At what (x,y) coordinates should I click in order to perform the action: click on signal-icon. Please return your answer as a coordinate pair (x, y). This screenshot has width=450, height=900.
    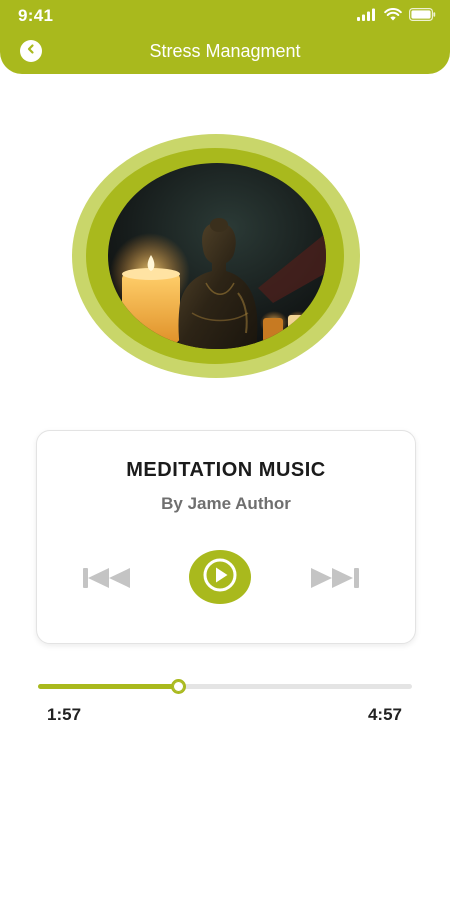
    Looking at the image, I should click on (367, 17).